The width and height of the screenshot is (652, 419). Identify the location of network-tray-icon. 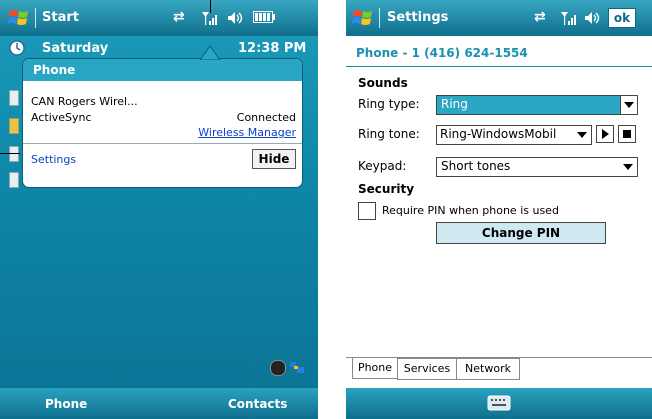
(297, 367).